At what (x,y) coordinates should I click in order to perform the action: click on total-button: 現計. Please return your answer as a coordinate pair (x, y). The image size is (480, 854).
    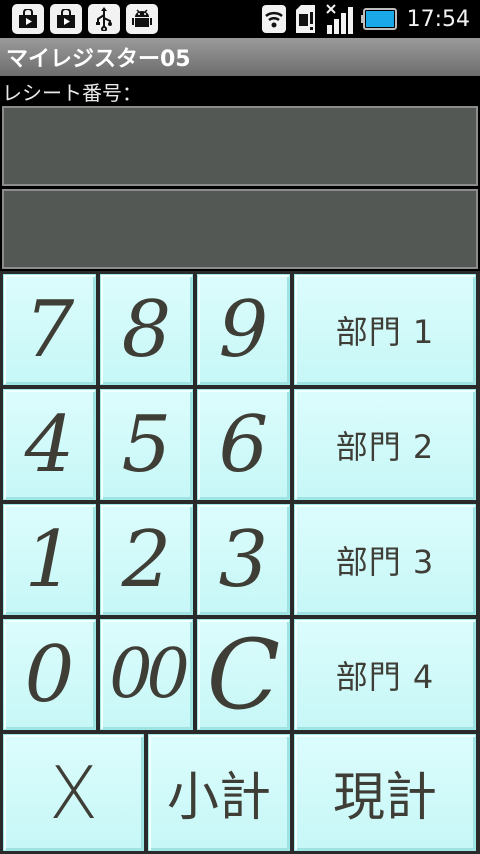
    Looking at the image, I should click on (385, 792).